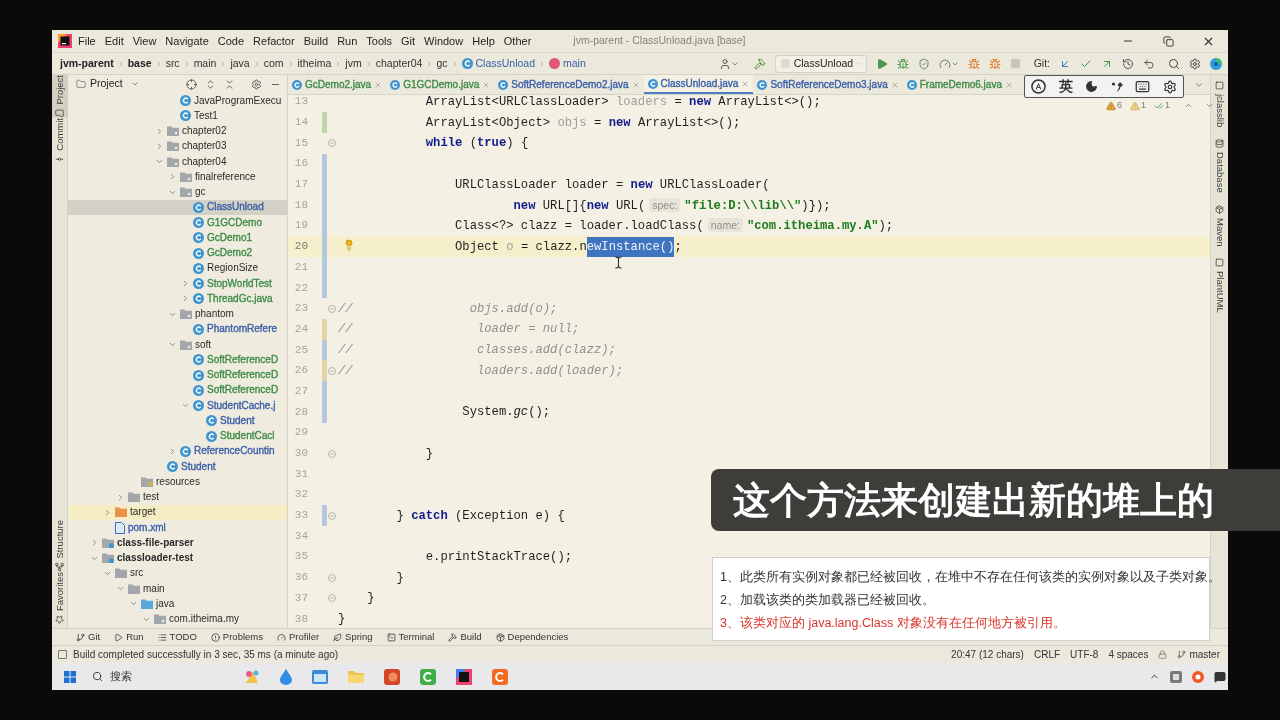 Image resolution: width=1280 pixels, height=720 pixels. What do you see at coordinates (828, 84) in the screenshot?
I see `editor-tab: SoftReferenceDemo3.java` at bounding box center [828, 84].